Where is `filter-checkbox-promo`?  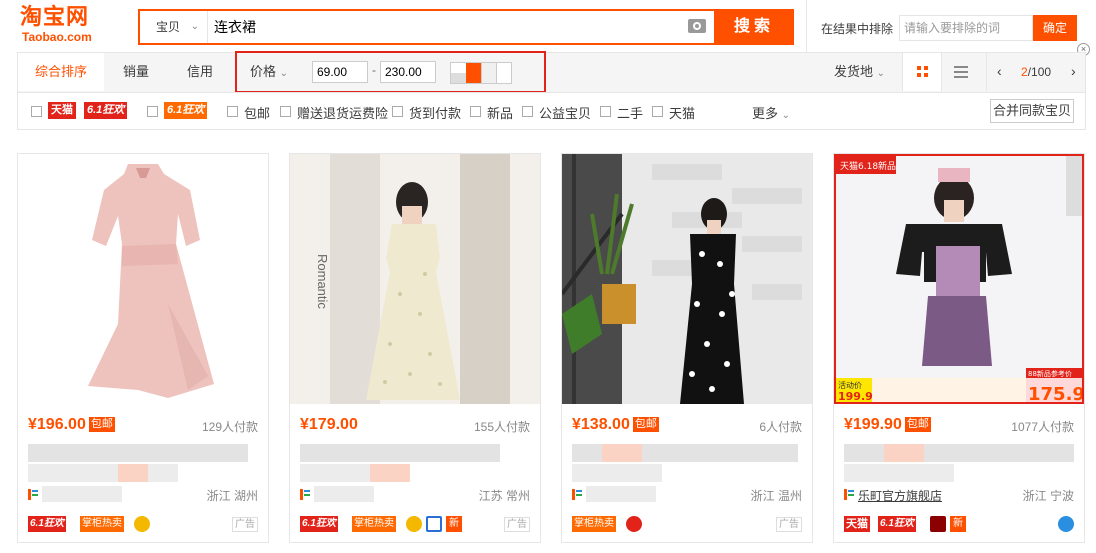 filter-checkbox-promo is located at coordinates (152, 111).